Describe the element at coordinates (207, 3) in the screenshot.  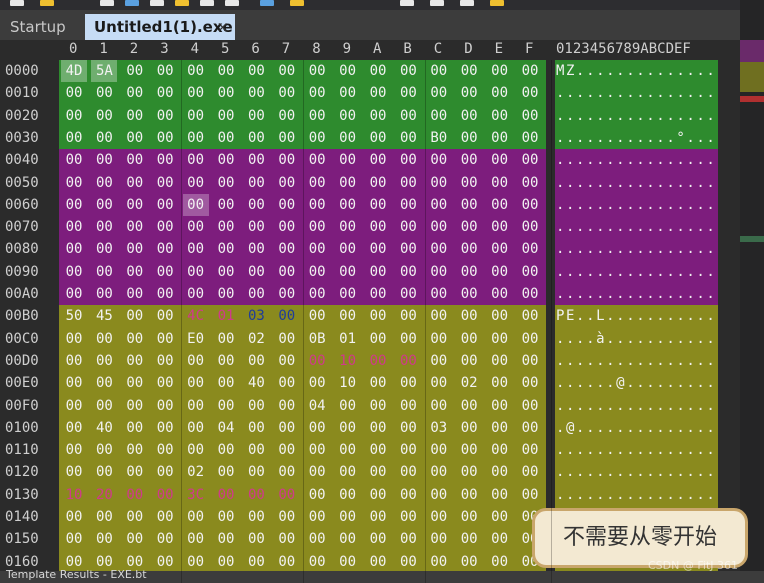
I see `copy-icon` at that location.